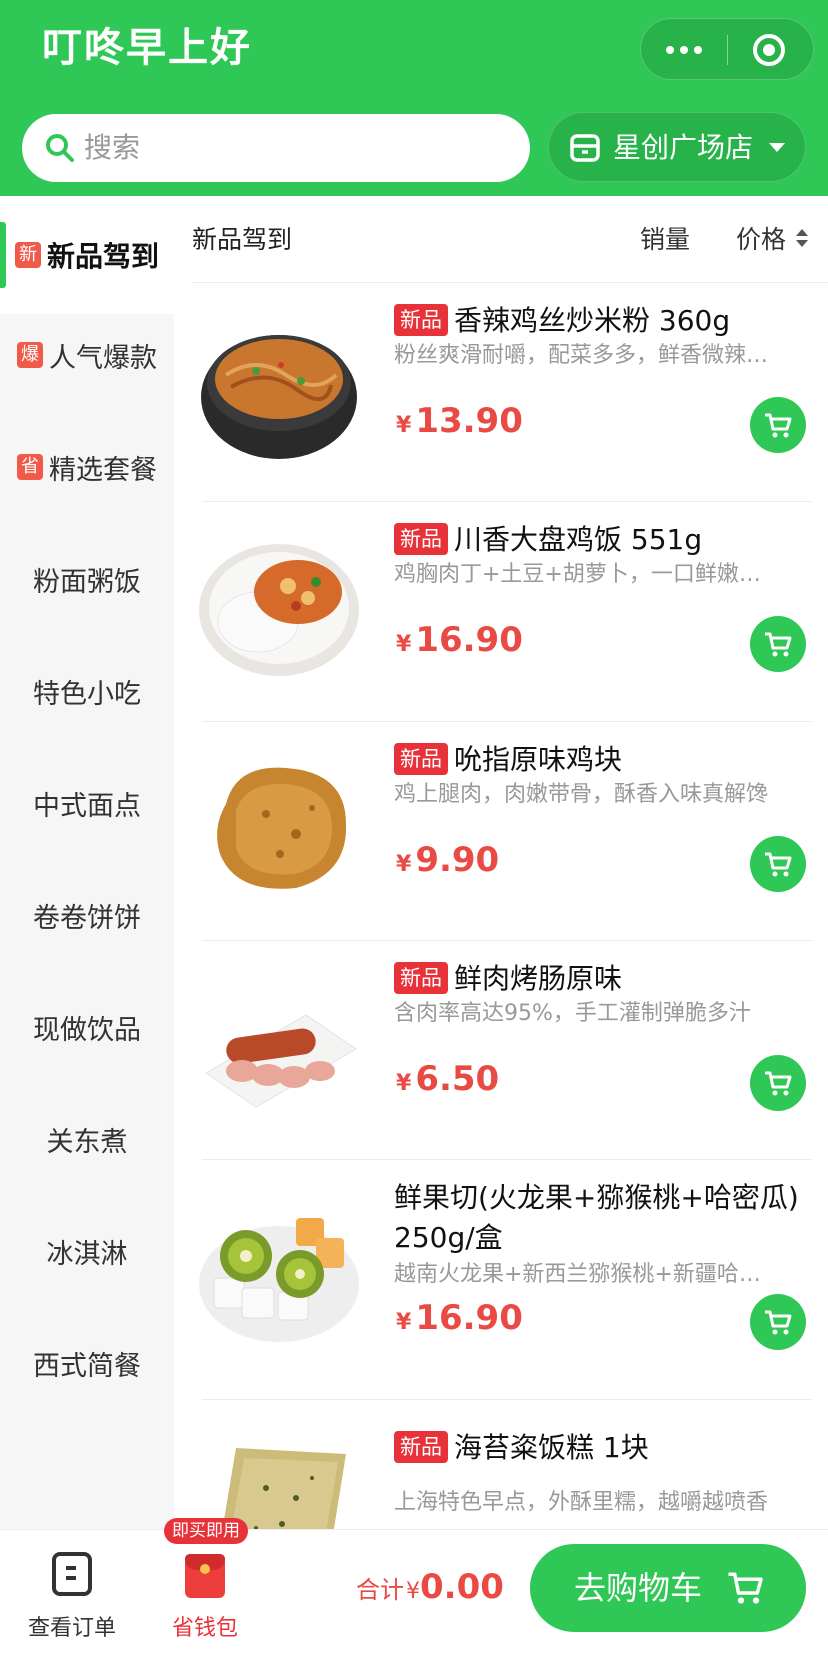 The width and height of the screenshot is (828, 1653). I want to click on product-name: 鲜肉烤肠原味, so click(538, 978).